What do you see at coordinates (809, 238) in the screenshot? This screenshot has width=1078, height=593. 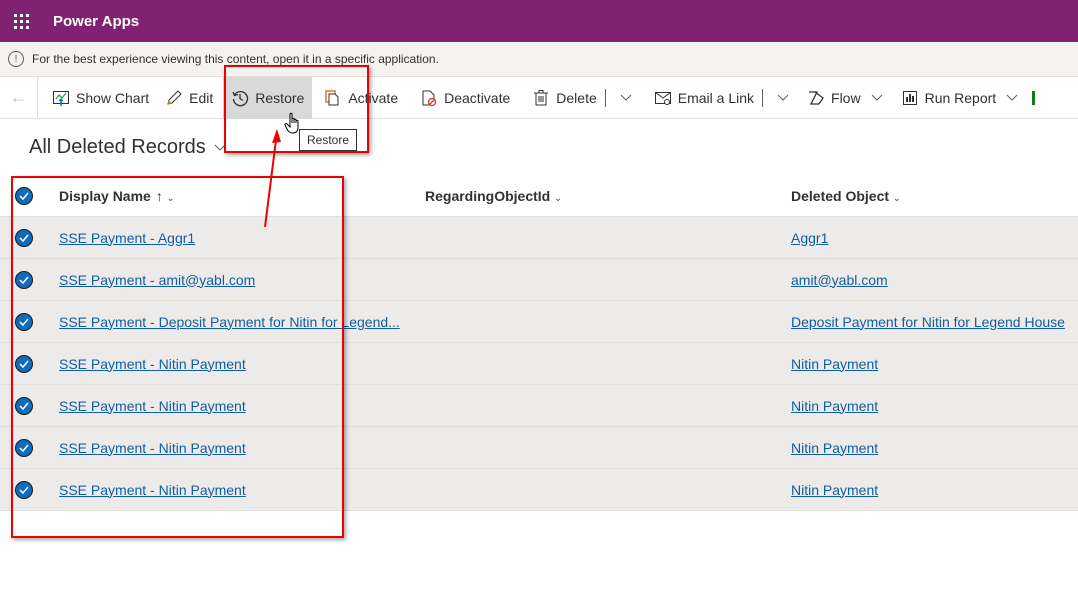 I see `deleted-object-link: Aggr1` at bounding box center [809, 238].